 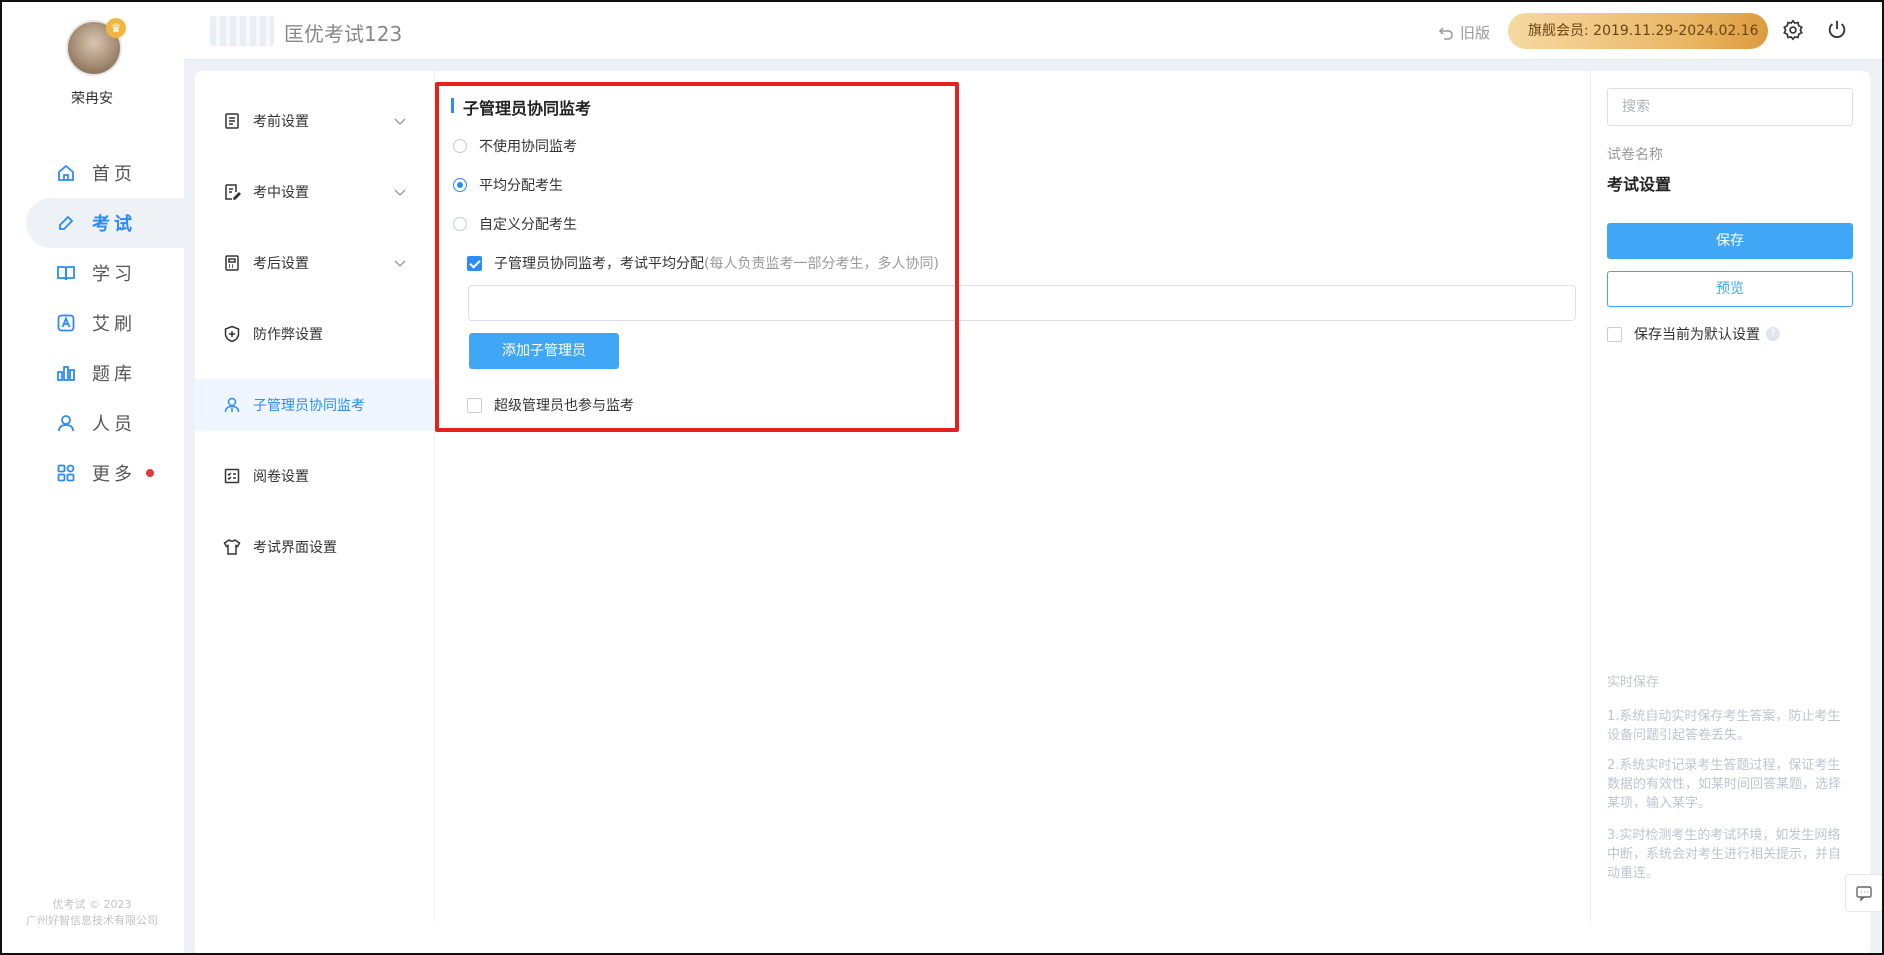 What do you see at coordinates (460, 185) in the screenshot?
I see `radio-button-selected` at bounding box center [460, 185].